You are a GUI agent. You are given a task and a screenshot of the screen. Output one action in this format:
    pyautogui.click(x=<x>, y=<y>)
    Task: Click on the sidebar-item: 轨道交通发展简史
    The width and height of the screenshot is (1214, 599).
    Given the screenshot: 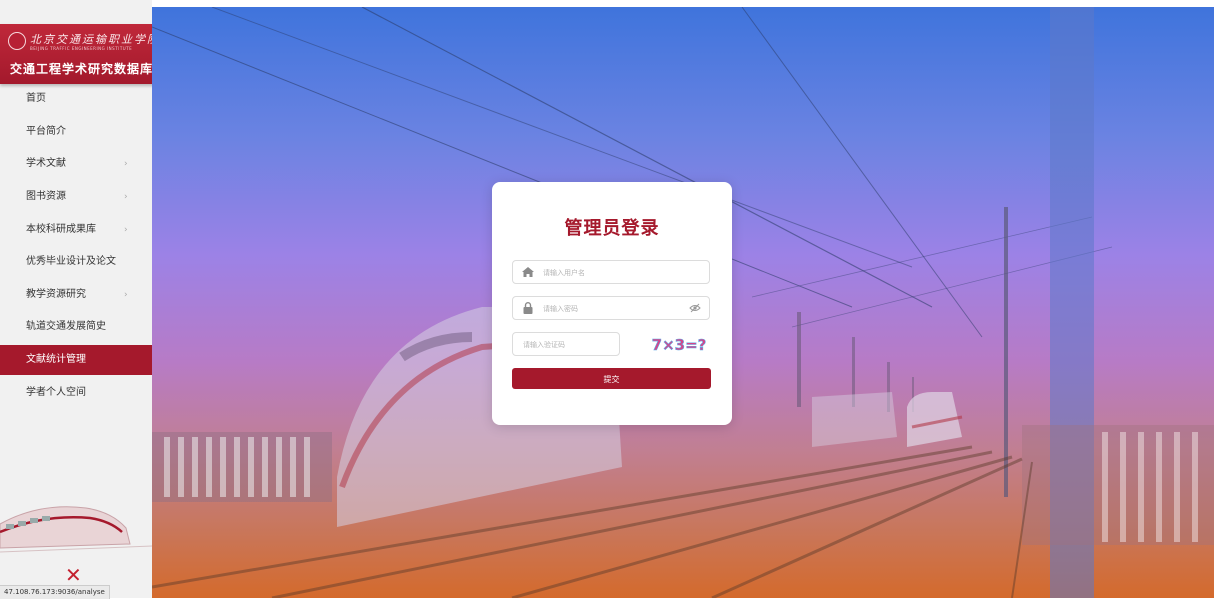 What is the action you would take?
    pyautogui.click(x=76, y=327)
    